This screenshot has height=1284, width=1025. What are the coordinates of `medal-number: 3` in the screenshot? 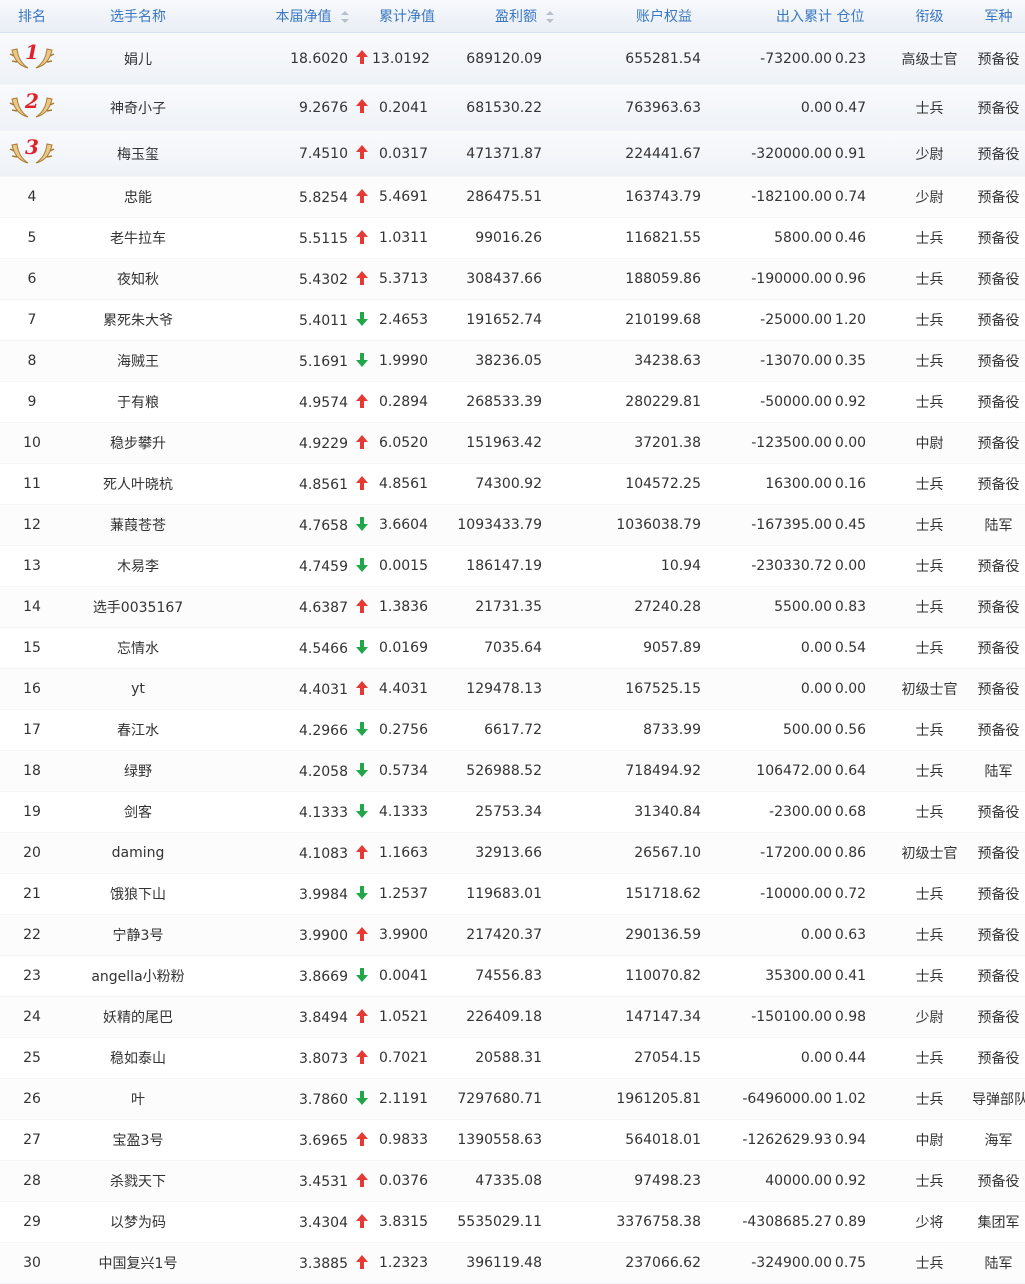 It's located at (32, 147).